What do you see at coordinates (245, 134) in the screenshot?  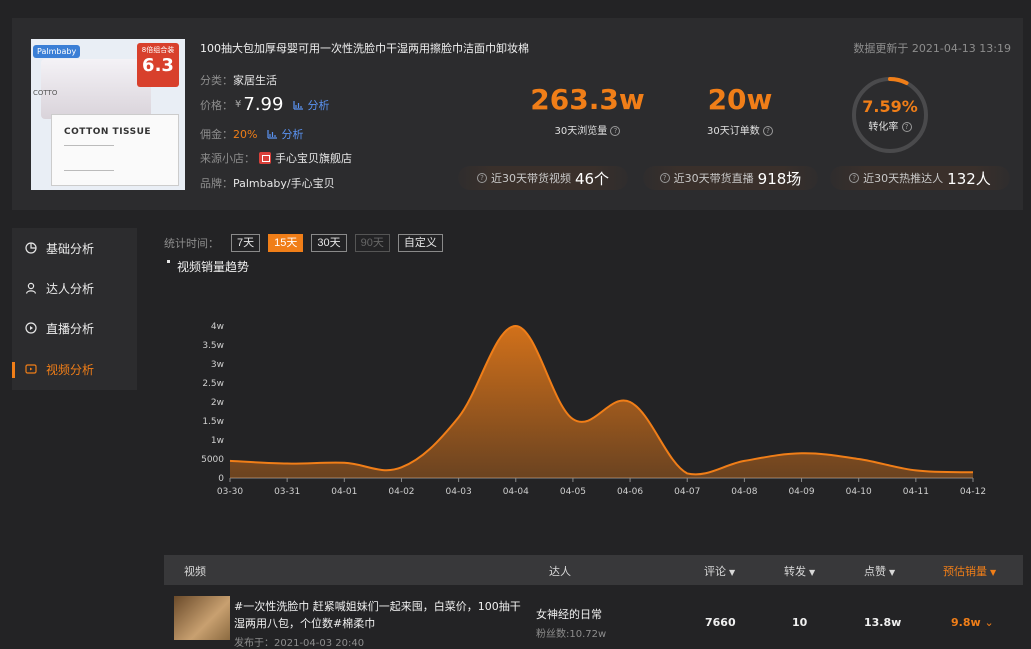 I see `commission-value: 20%` at bounding box center [245, 134].